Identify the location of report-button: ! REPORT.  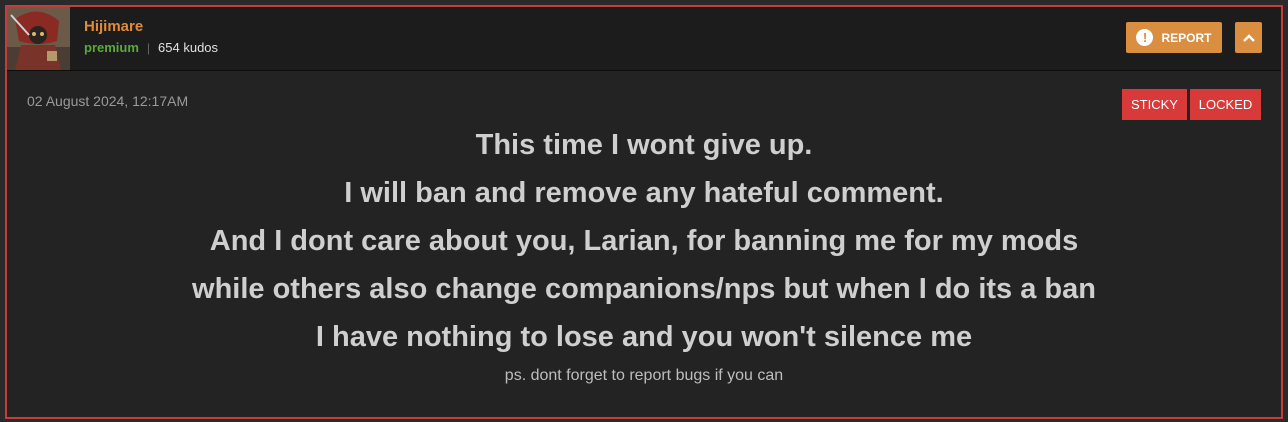
(1174, 37).